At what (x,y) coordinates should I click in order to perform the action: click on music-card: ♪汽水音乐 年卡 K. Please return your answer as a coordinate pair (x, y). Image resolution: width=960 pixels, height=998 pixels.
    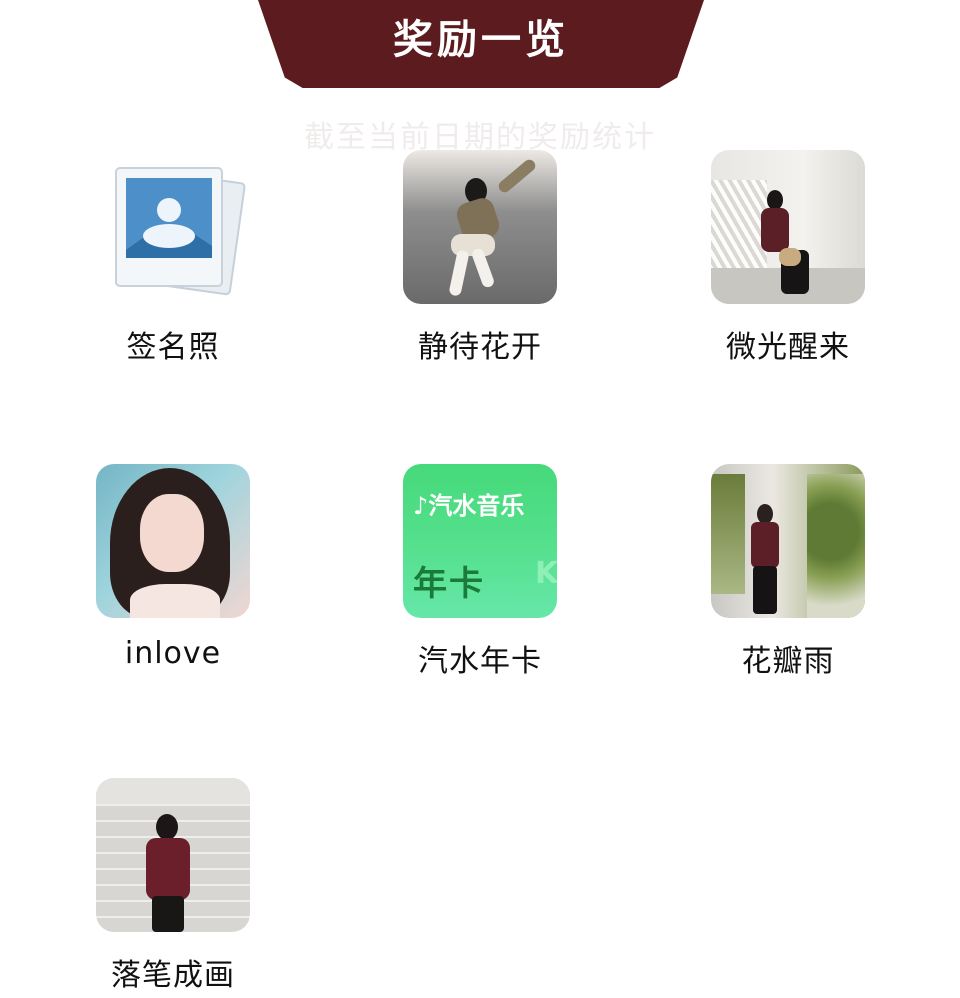
    Looking at the image, I should click on (480, 541).